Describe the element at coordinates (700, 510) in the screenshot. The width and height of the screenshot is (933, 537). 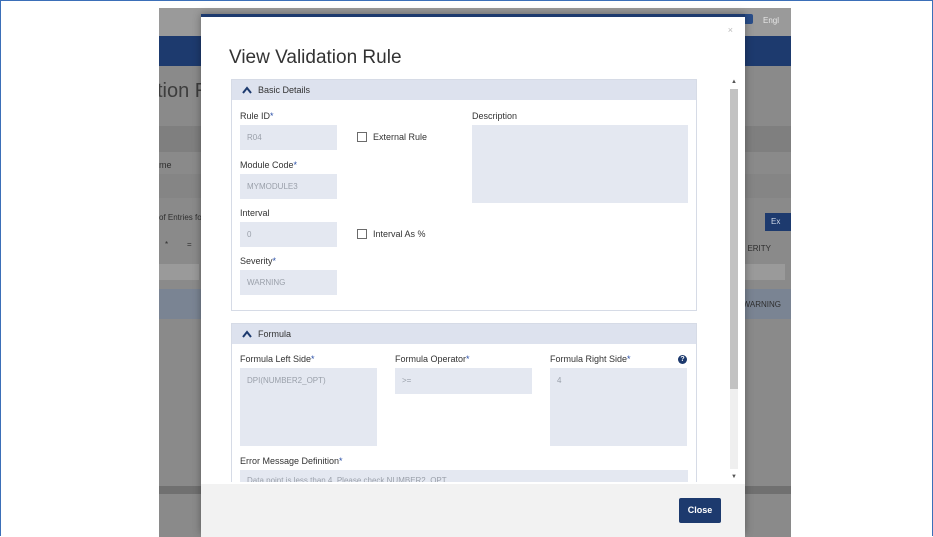
I see `close-button: Close` at that location.